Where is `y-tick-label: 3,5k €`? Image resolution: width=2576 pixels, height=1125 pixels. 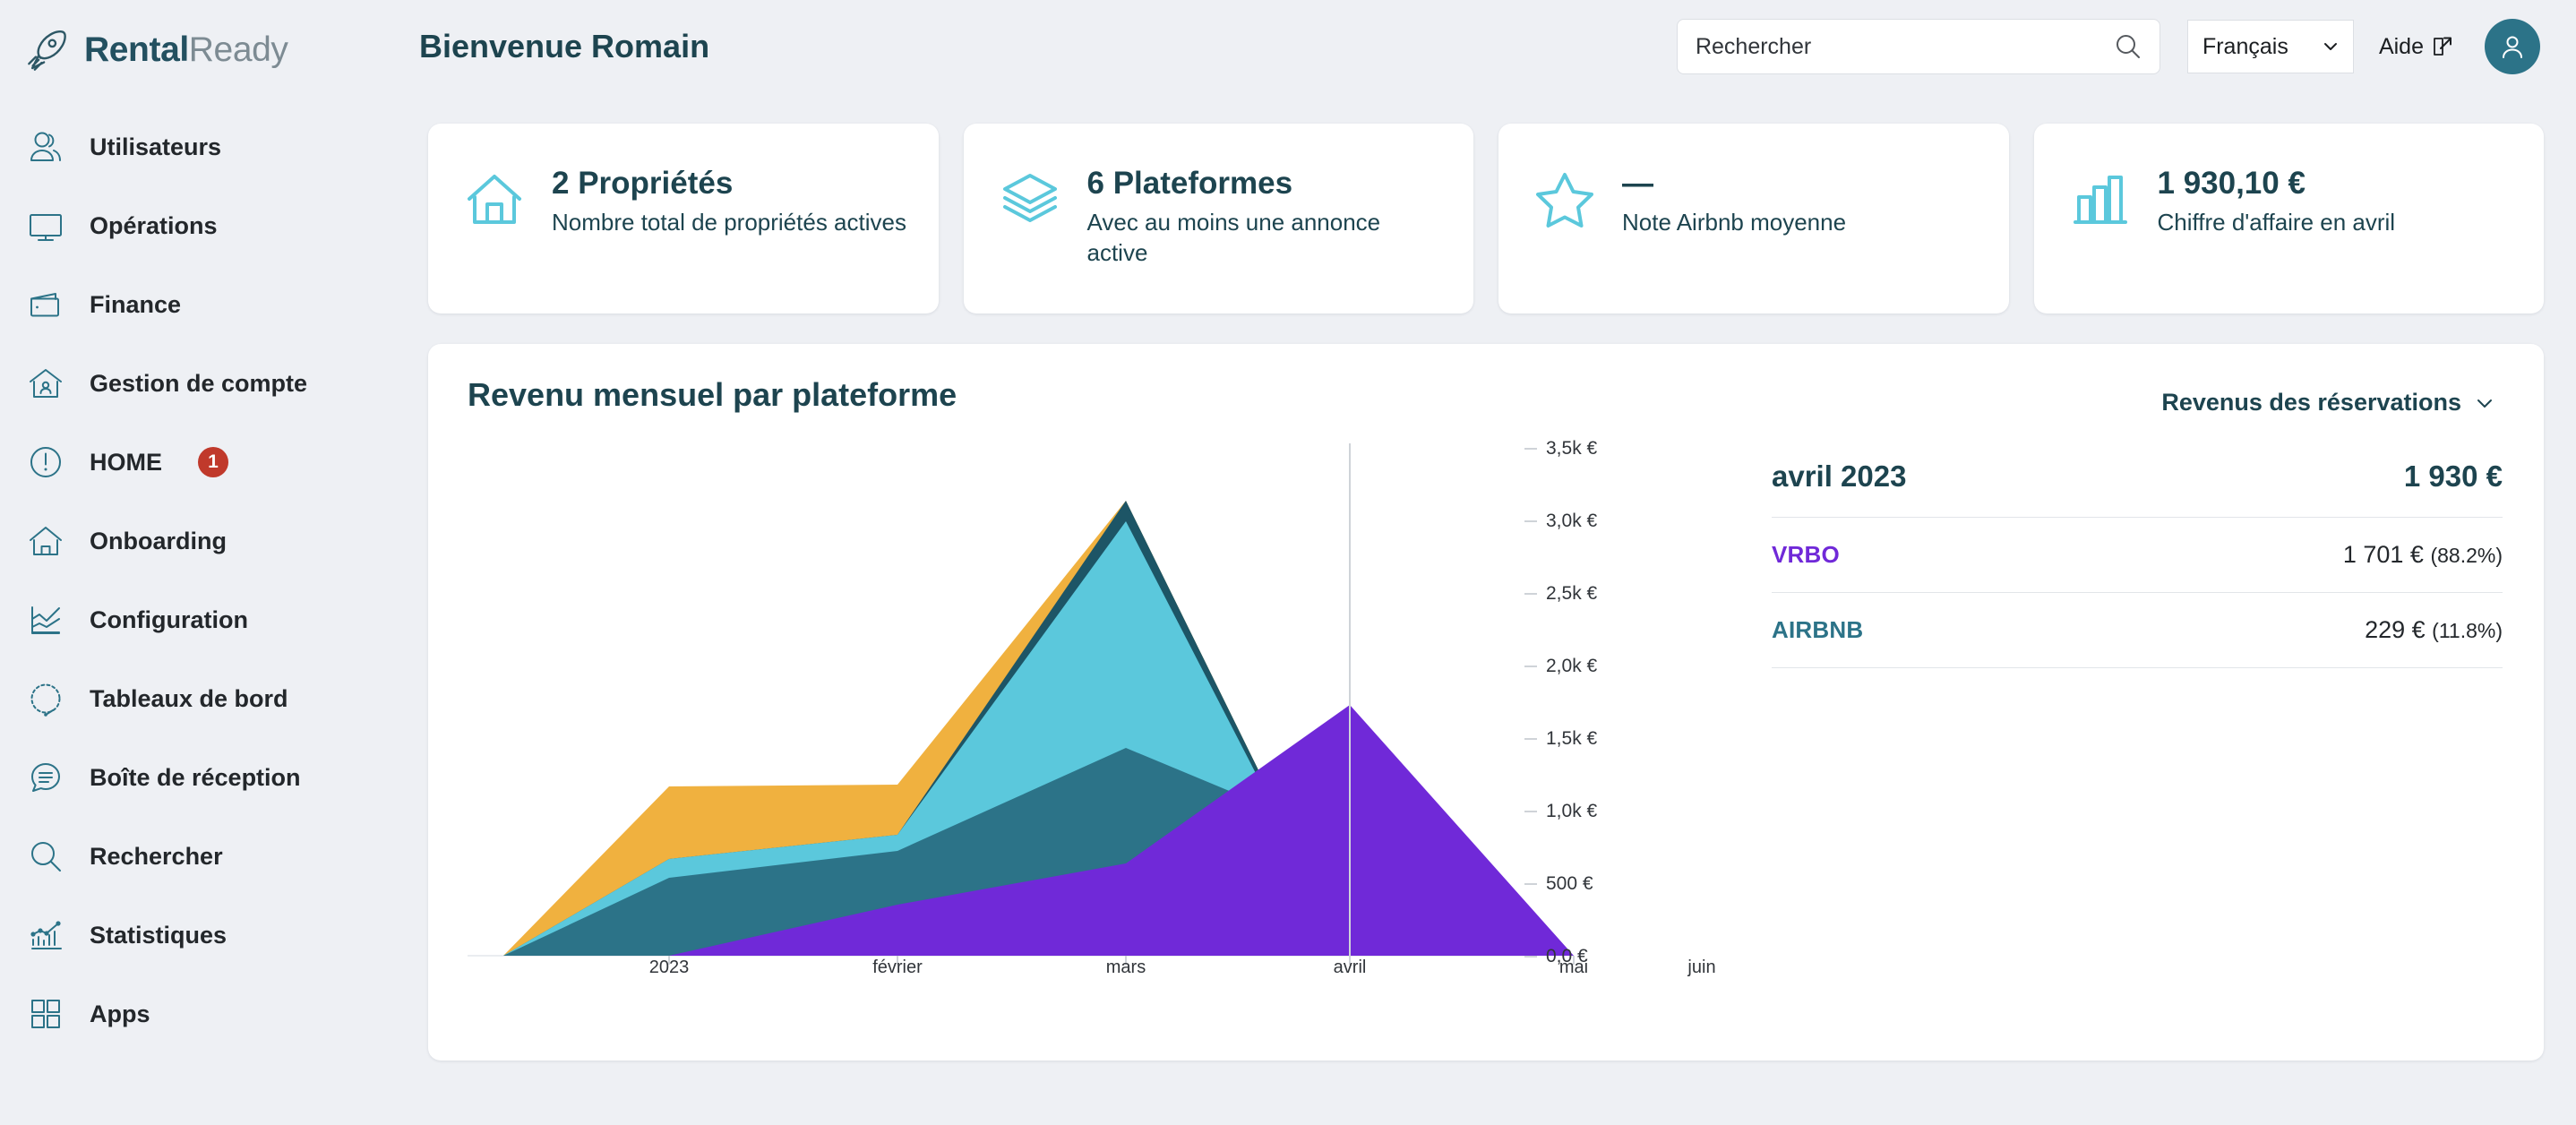
y-tick-label: 3,5k € is located at coordinates (1572, 448).